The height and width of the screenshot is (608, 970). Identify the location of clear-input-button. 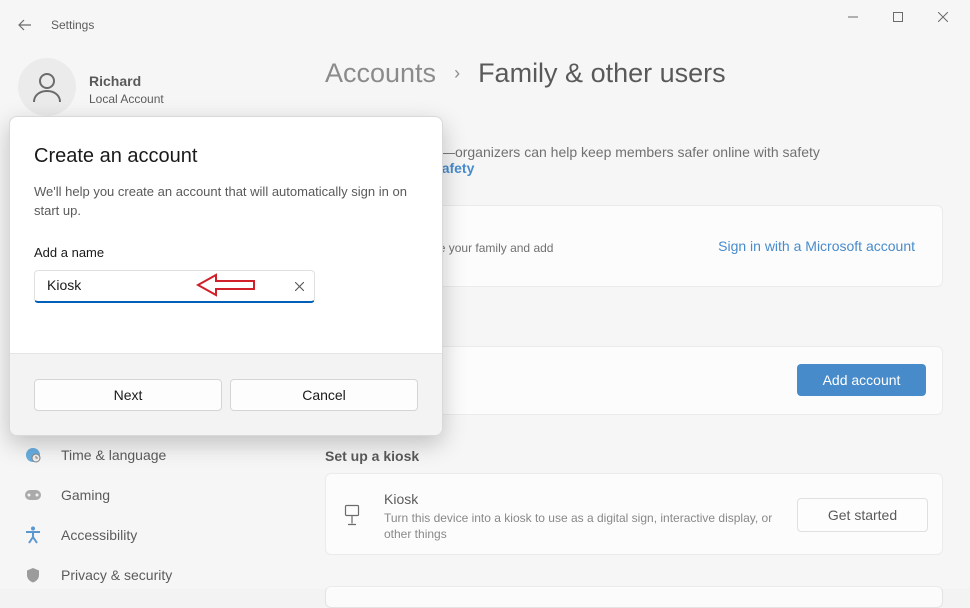
(299, 286).